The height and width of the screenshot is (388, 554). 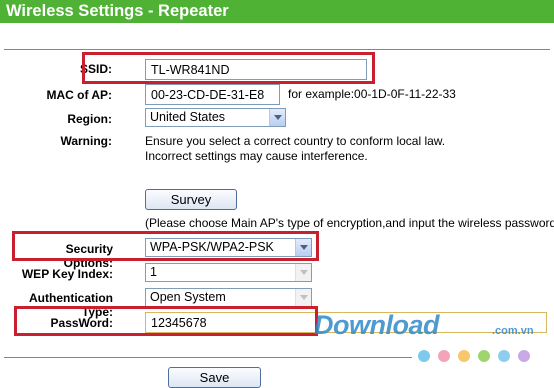 What do you see at coordinates (228, 68) in the screenshot?
I see `ssid-highlight` at bounding box center [228, 68].